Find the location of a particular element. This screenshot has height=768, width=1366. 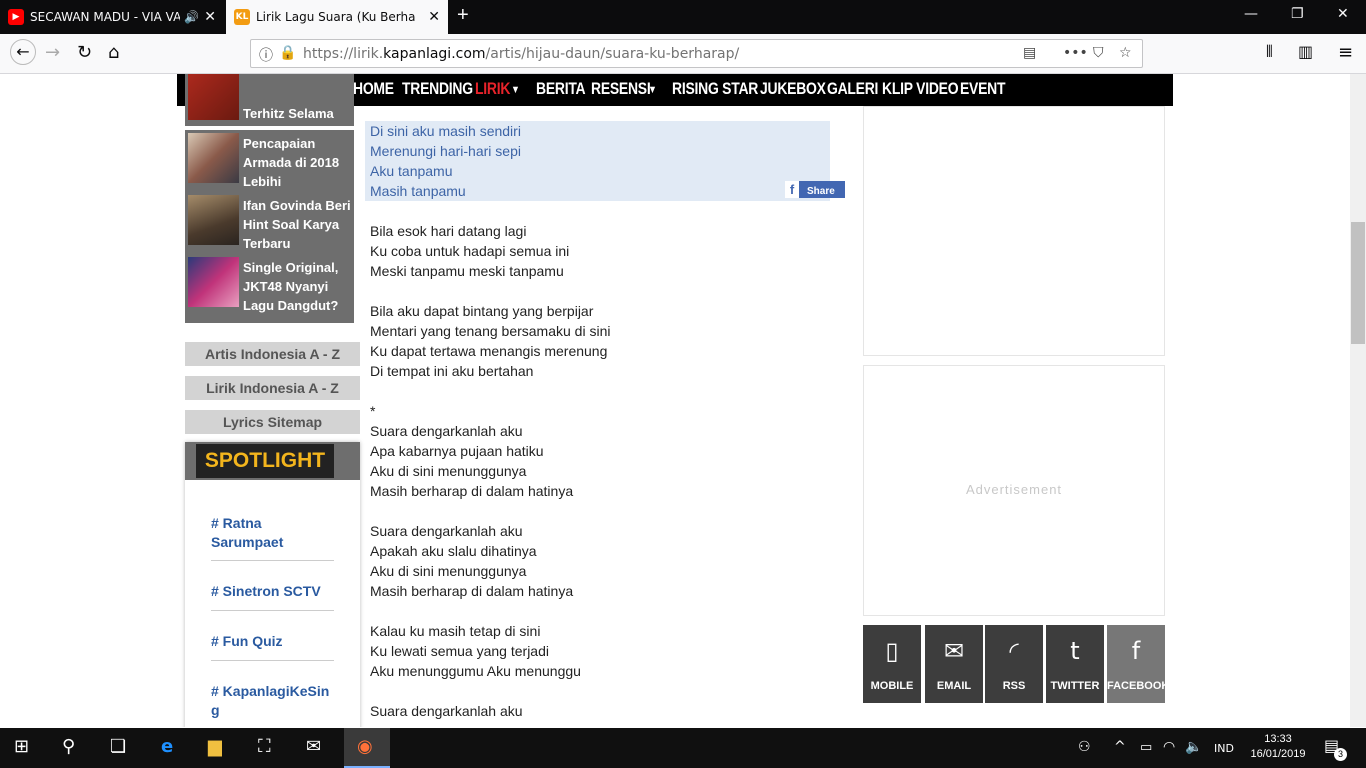

mail-icon: ✉ is located at coordinates (313, 746).